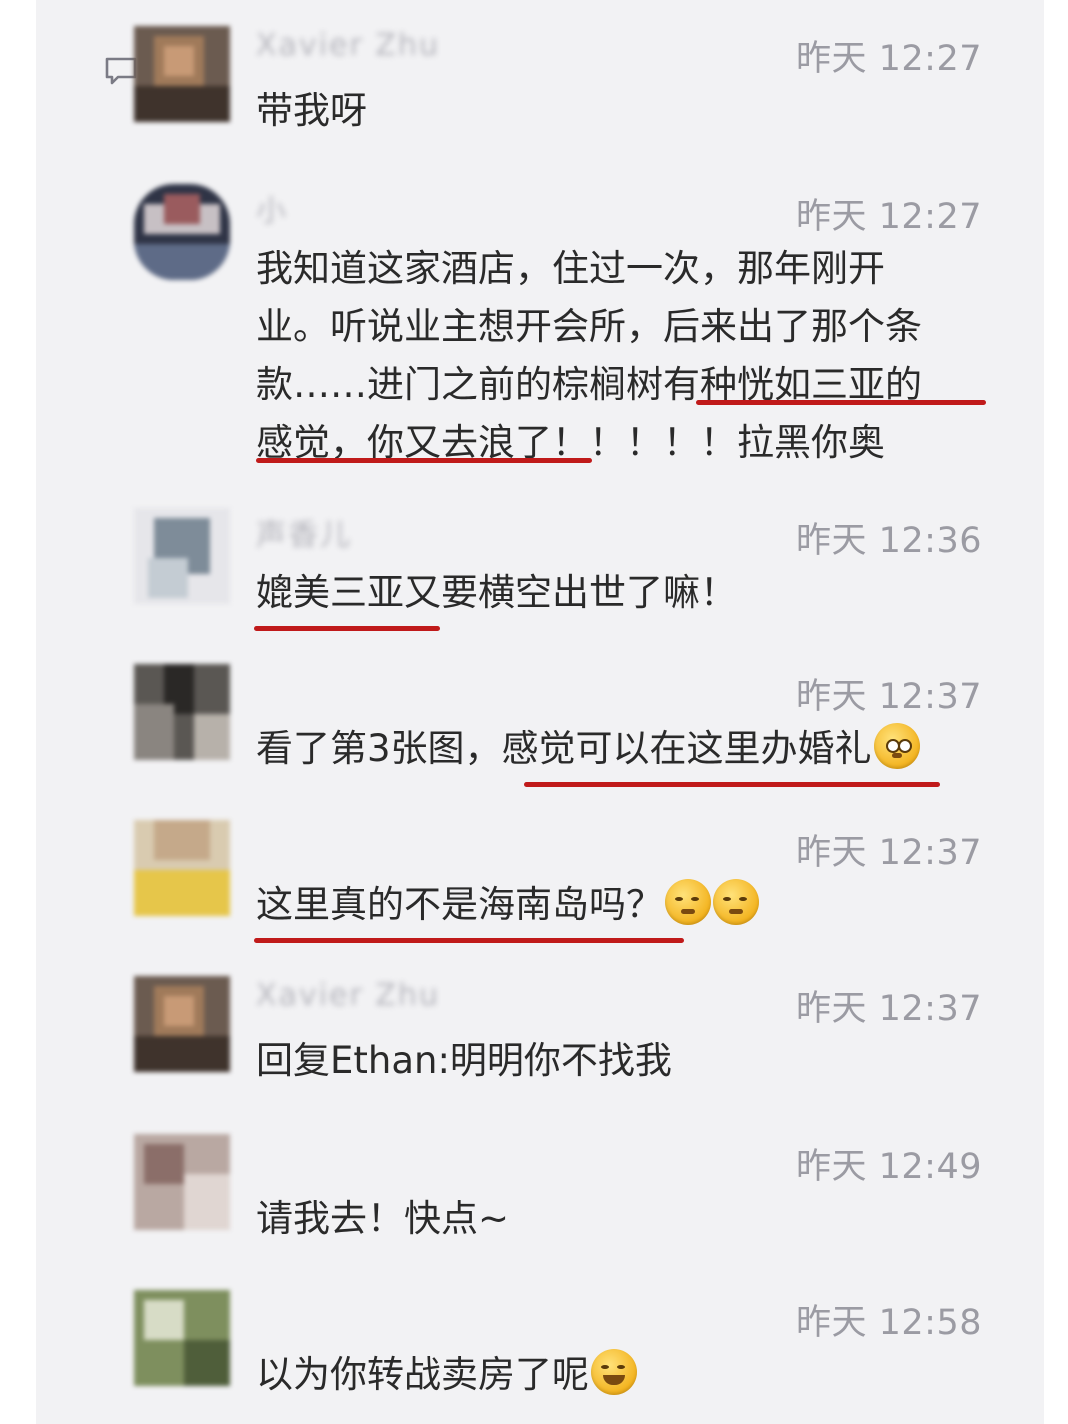 The width and height of the screenshot is (1068, 1424). What do you see at coordinates (459, 904) in the screenshot?
I see `comment-text-content: 这里真的不是海南岛吗？` at bounding box center [459, 904].